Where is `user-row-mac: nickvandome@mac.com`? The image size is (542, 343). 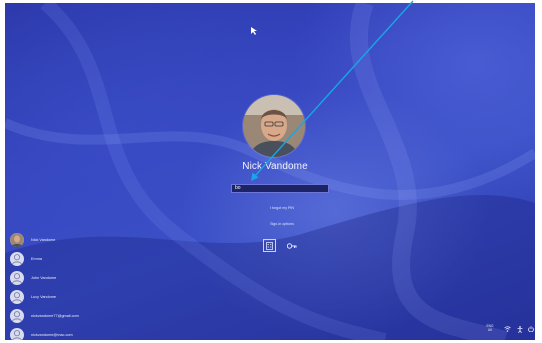 user-row-mac: nickvandome@mac.com is located at coordinates (41, 334).